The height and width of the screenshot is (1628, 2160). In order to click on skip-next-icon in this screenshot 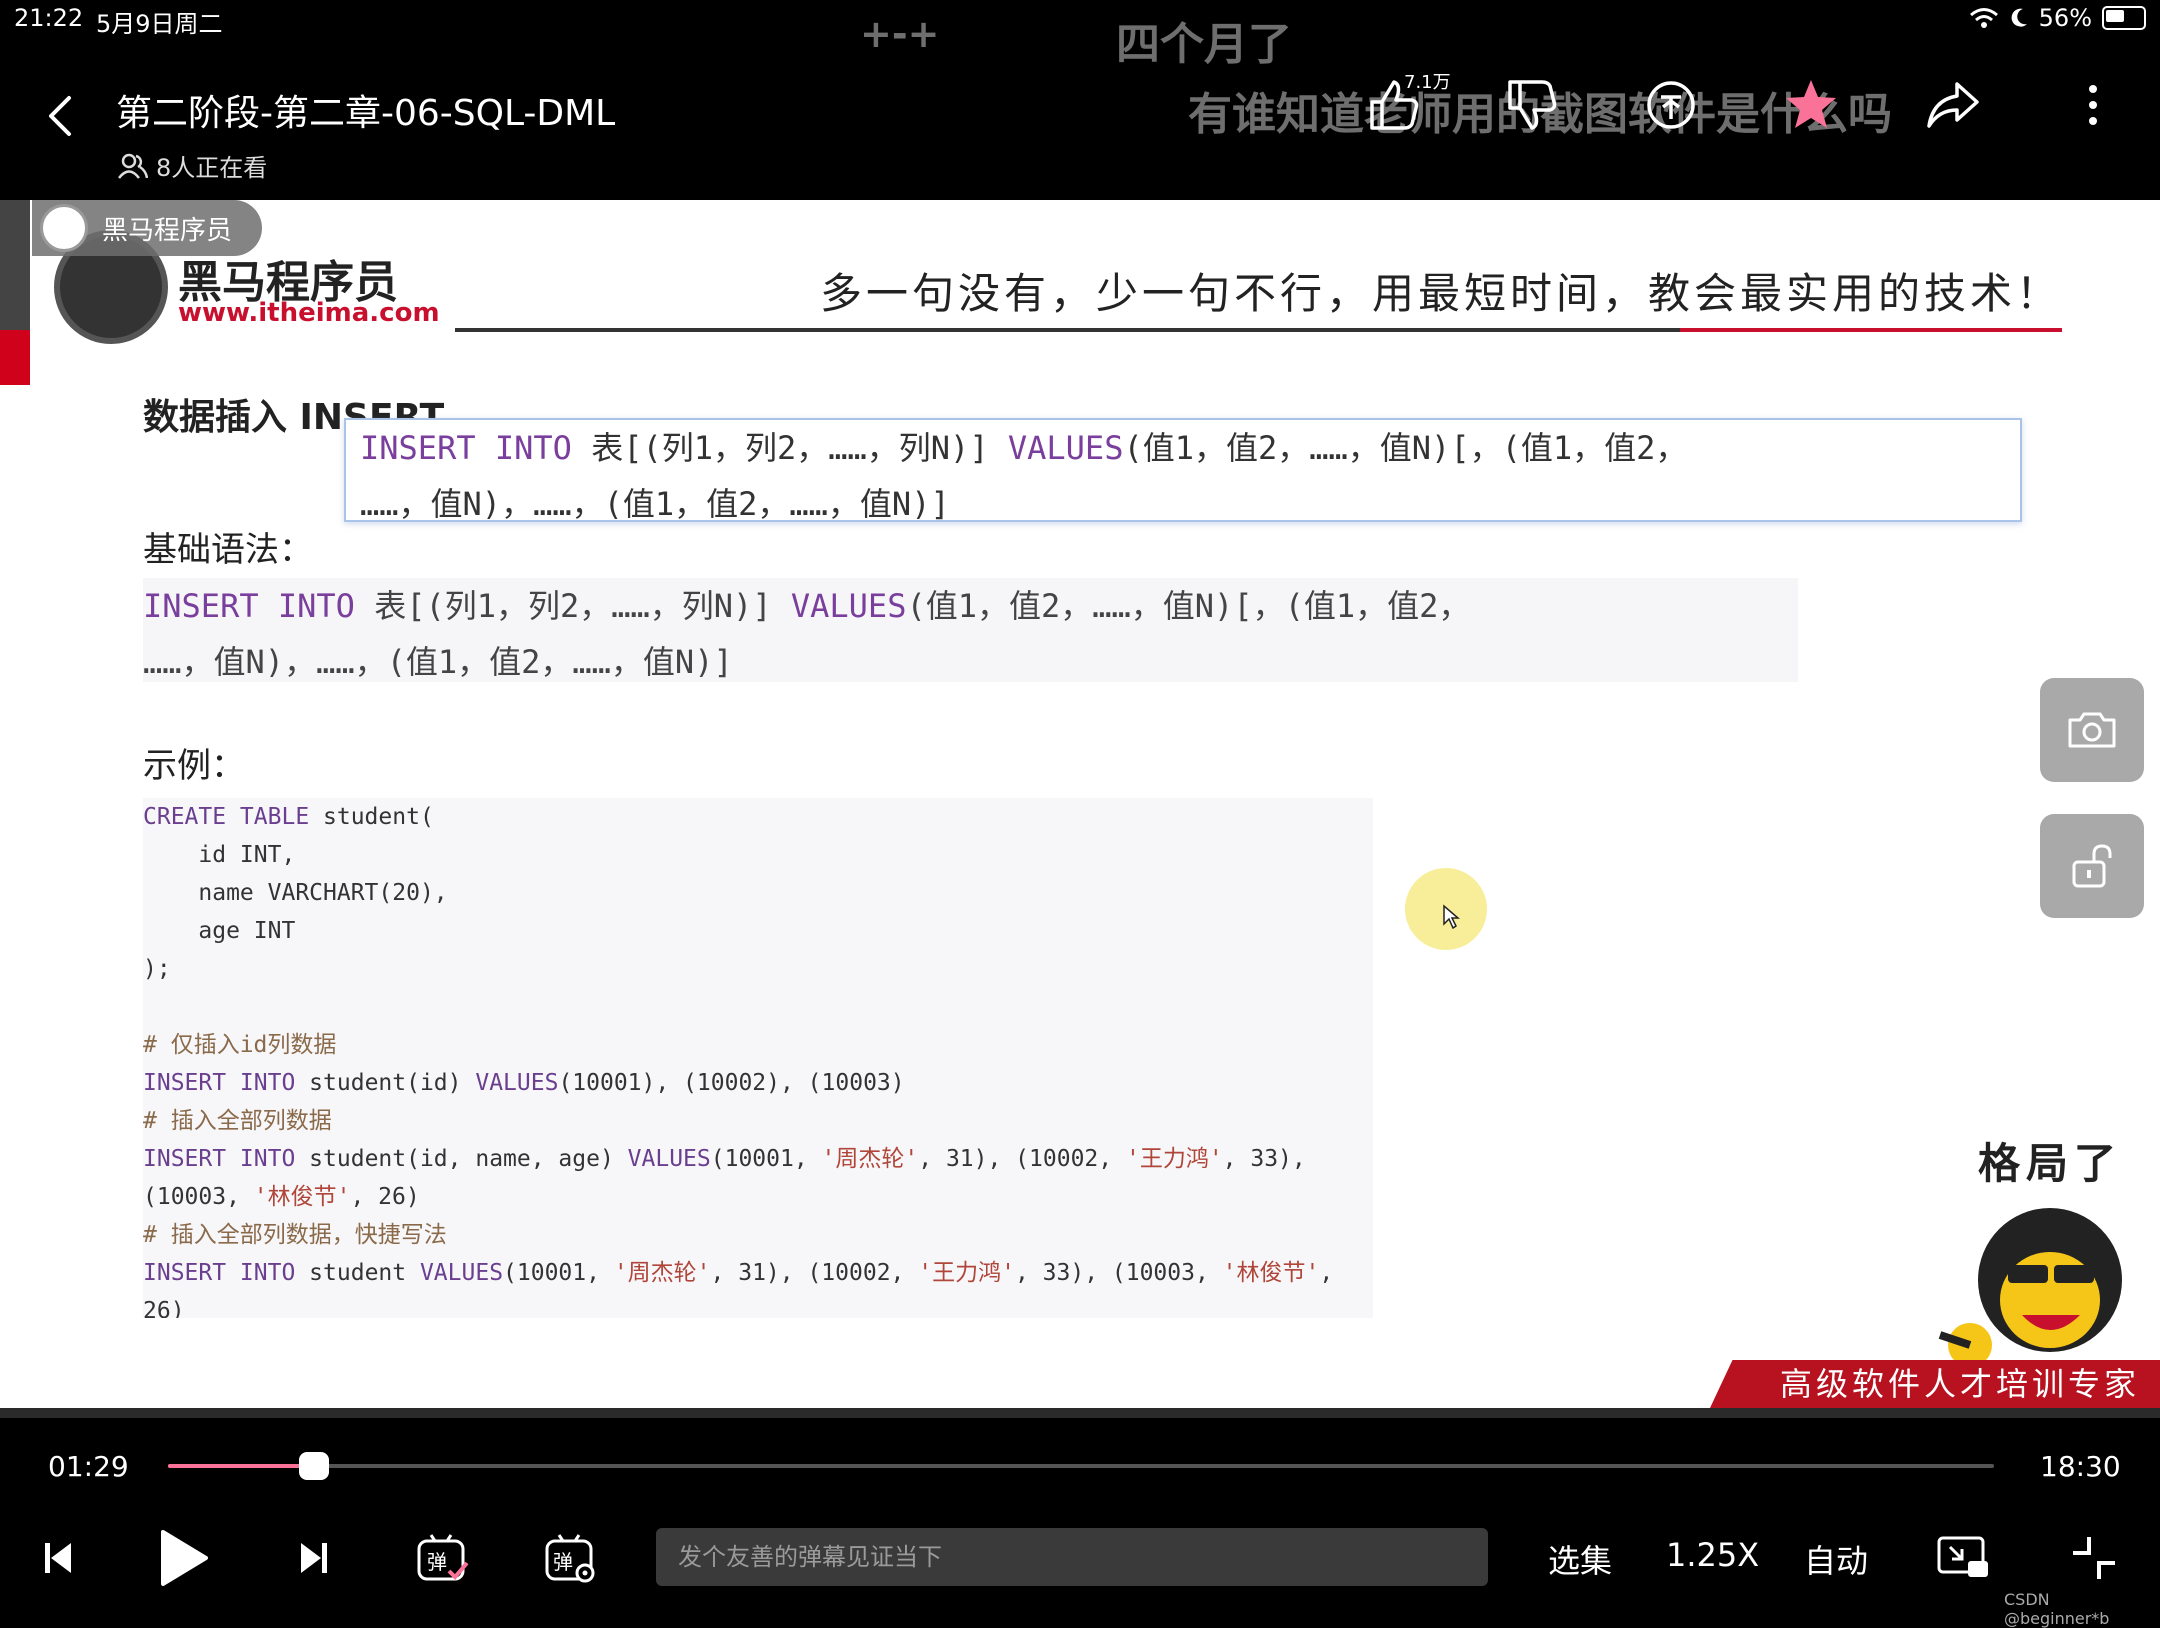, I will do `click(314, 1558)`.